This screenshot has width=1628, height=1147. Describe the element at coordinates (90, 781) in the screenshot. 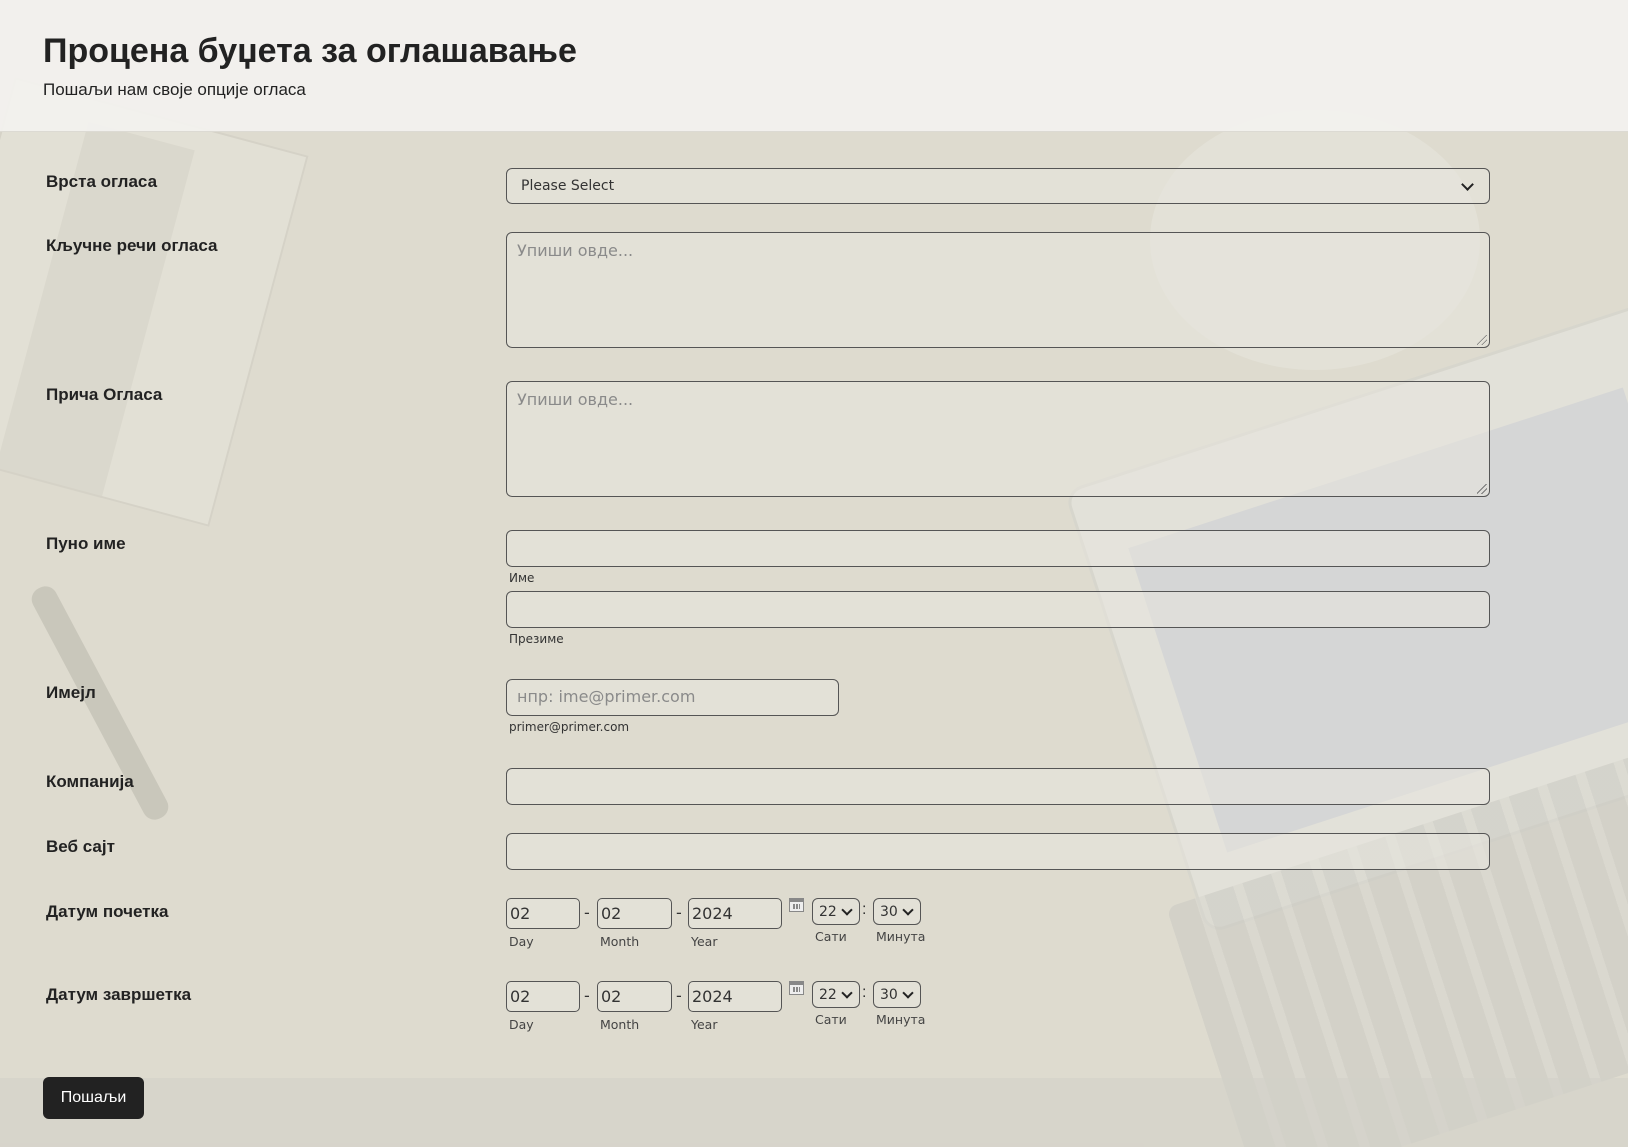

I see `company-label: Компанија` at that location.